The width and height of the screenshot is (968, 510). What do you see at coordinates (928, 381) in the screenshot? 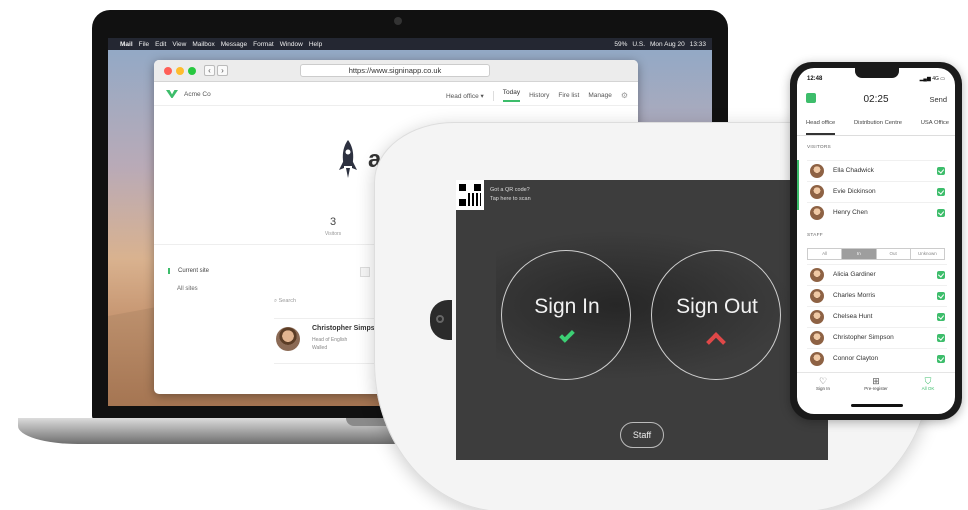
I see `shield-check-icon: ⛉` at bounding box center [928, 381].